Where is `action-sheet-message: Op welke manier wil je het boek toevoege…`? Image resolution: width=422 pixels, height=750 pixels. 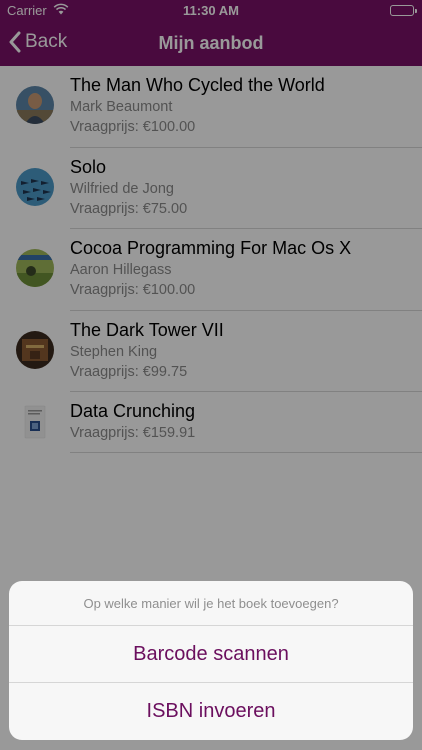 action-sheet-message: Op welke manier wil je het boek toevoege… is located at coordinates (211, 603).